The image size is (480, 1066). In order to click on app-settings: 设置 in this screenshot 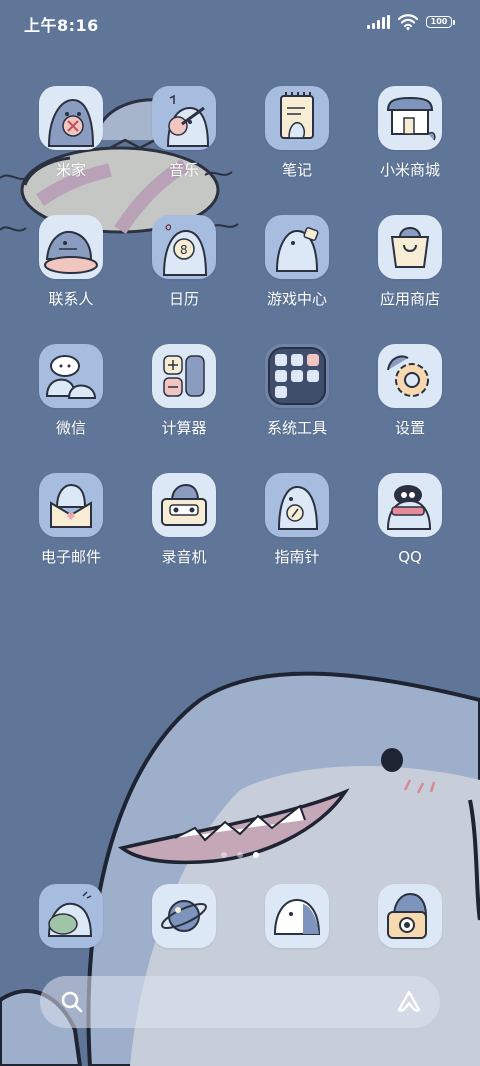, I will do `click(410, 391)`.